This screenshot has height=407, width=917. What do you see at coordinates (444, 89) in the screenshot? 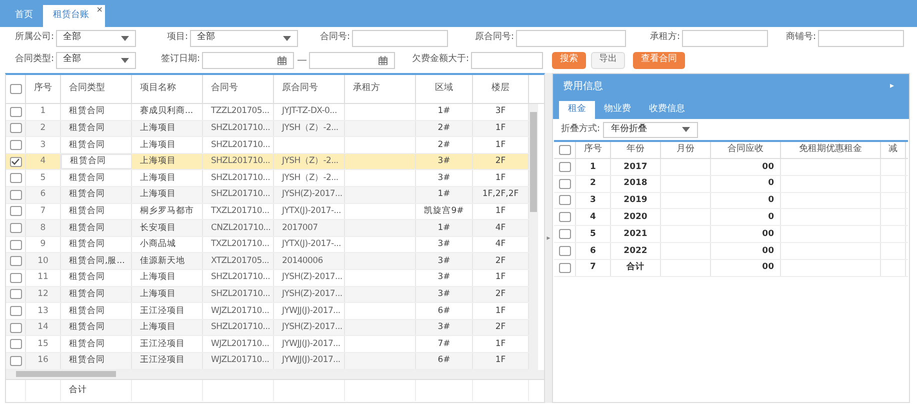
I see `column-header: 区域` at bounding box center [444, 89].